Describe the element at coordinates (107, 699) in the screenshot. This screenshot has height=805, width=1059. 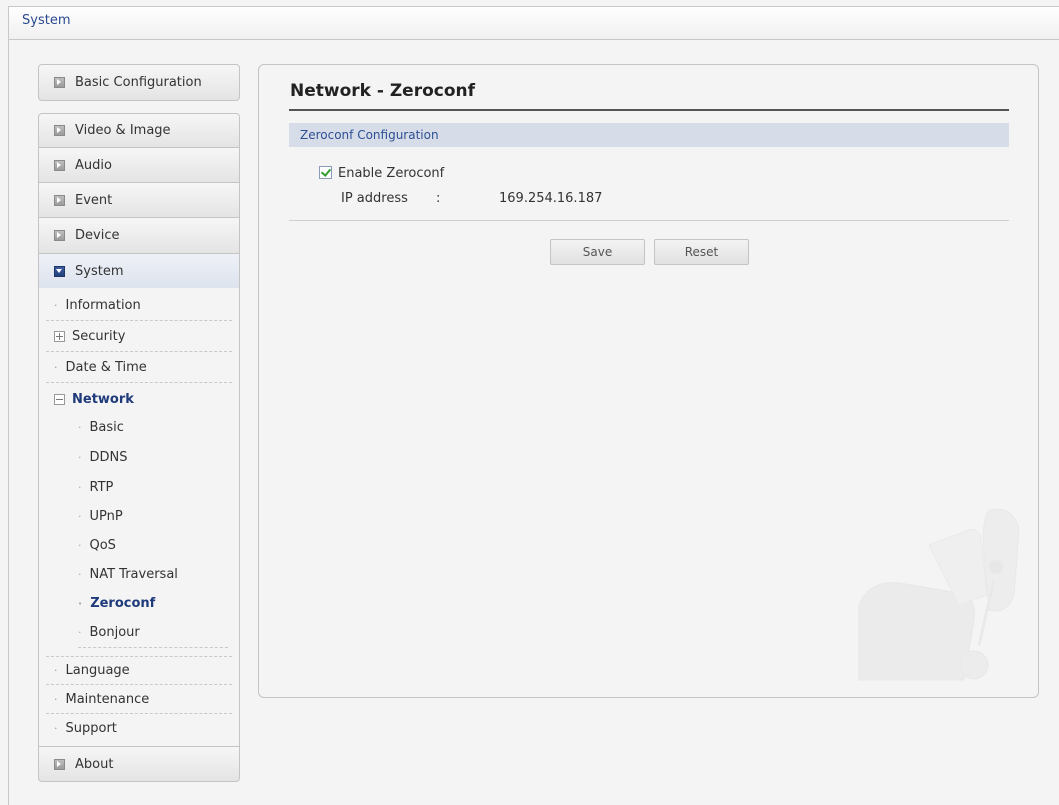
I see `sidebar-item-label: Maintenance` at that location.